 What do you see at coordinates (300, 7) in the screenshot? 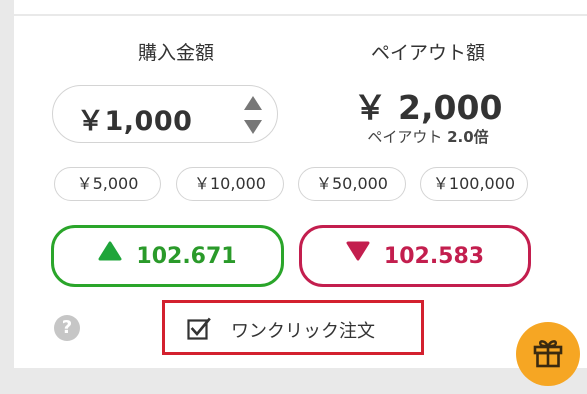
I see `top-panel-edge` at bounding box center [300, 7].